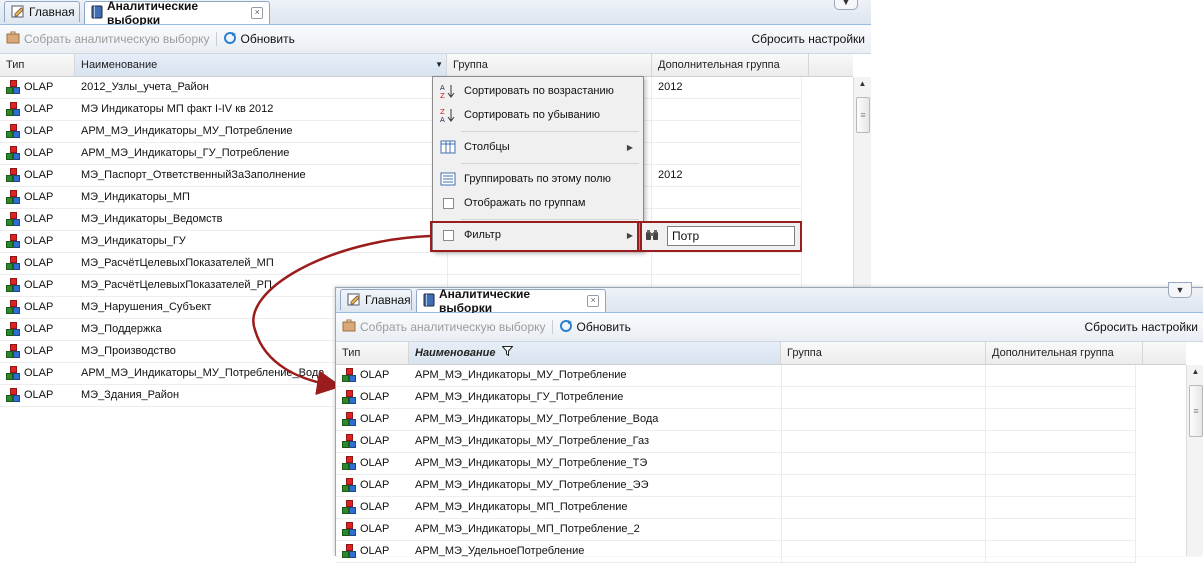 This screenshot has width=1203, height=563. Describe the element at coordinates (736, 442) in the screenshot. I see `table-row: OLAP АРМ_МЭ_Индикаторы_МУ_Потребление_Газ` at that location.